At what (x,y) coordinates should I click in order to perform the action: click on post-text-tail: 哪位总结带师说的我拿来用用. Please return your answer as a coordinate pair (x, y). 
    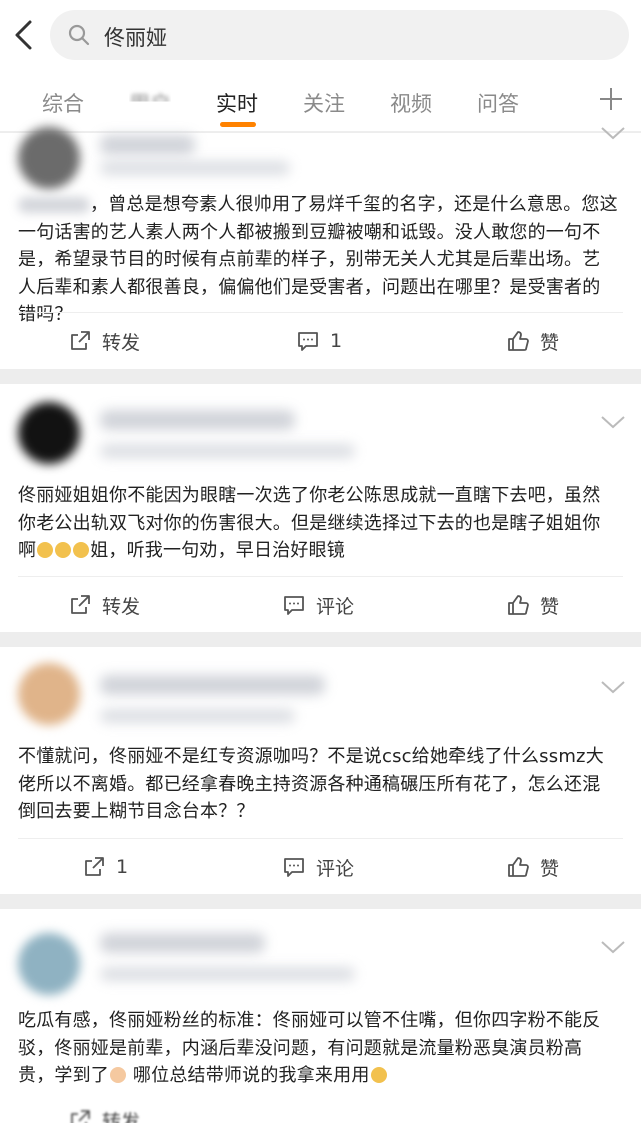
    Looking at the image, I should click on (248, 1075).